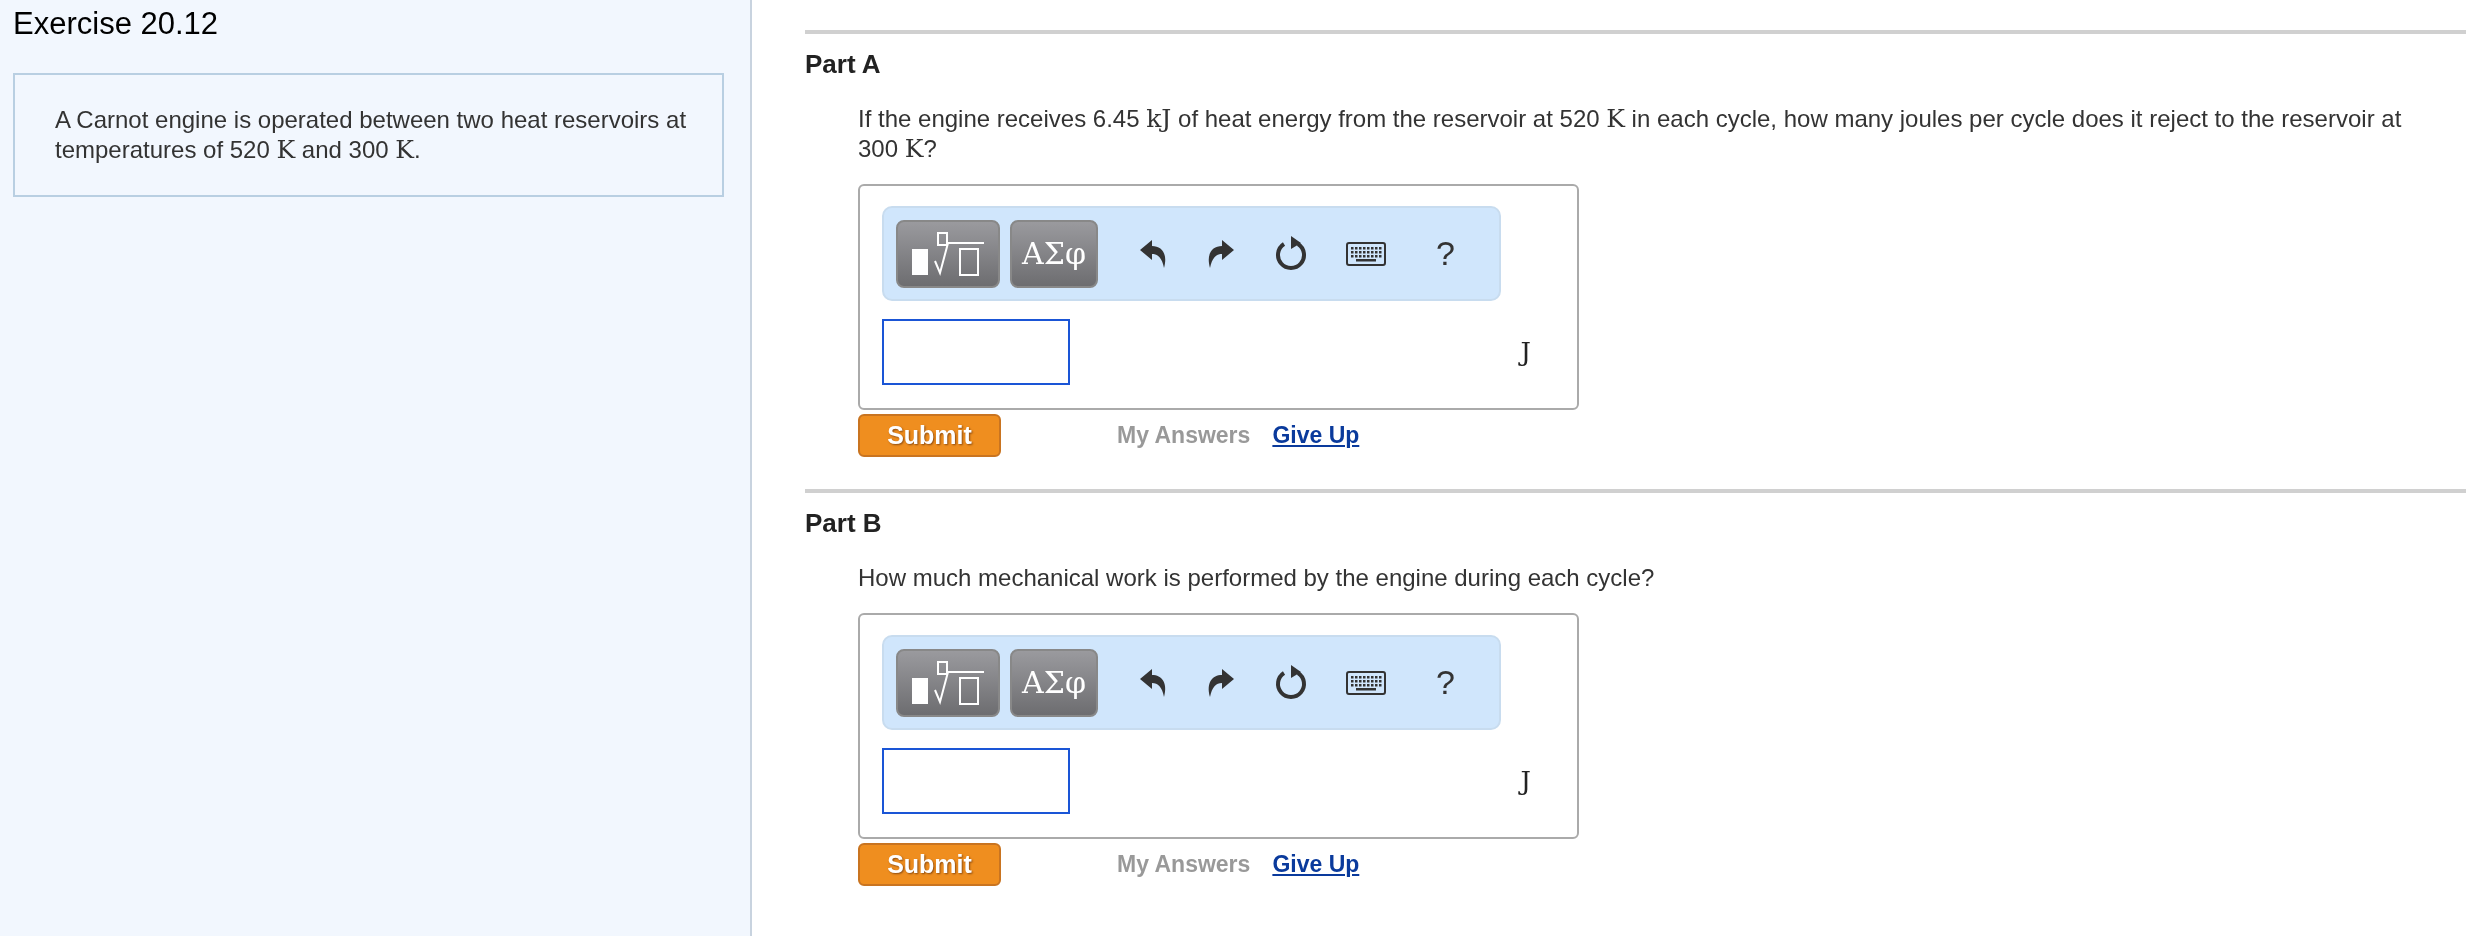  Describe the element at coordinates (116, 24) in the screenshot. I see `exercise-title: Exercise 20.12` at that location.